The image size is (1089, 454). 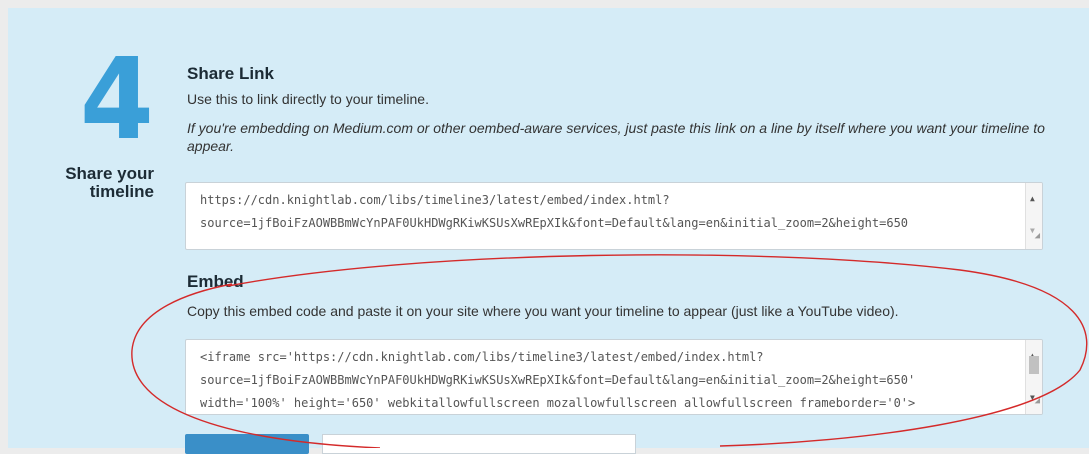 I want to click on step-number: 4, so click(x=116, y=100).